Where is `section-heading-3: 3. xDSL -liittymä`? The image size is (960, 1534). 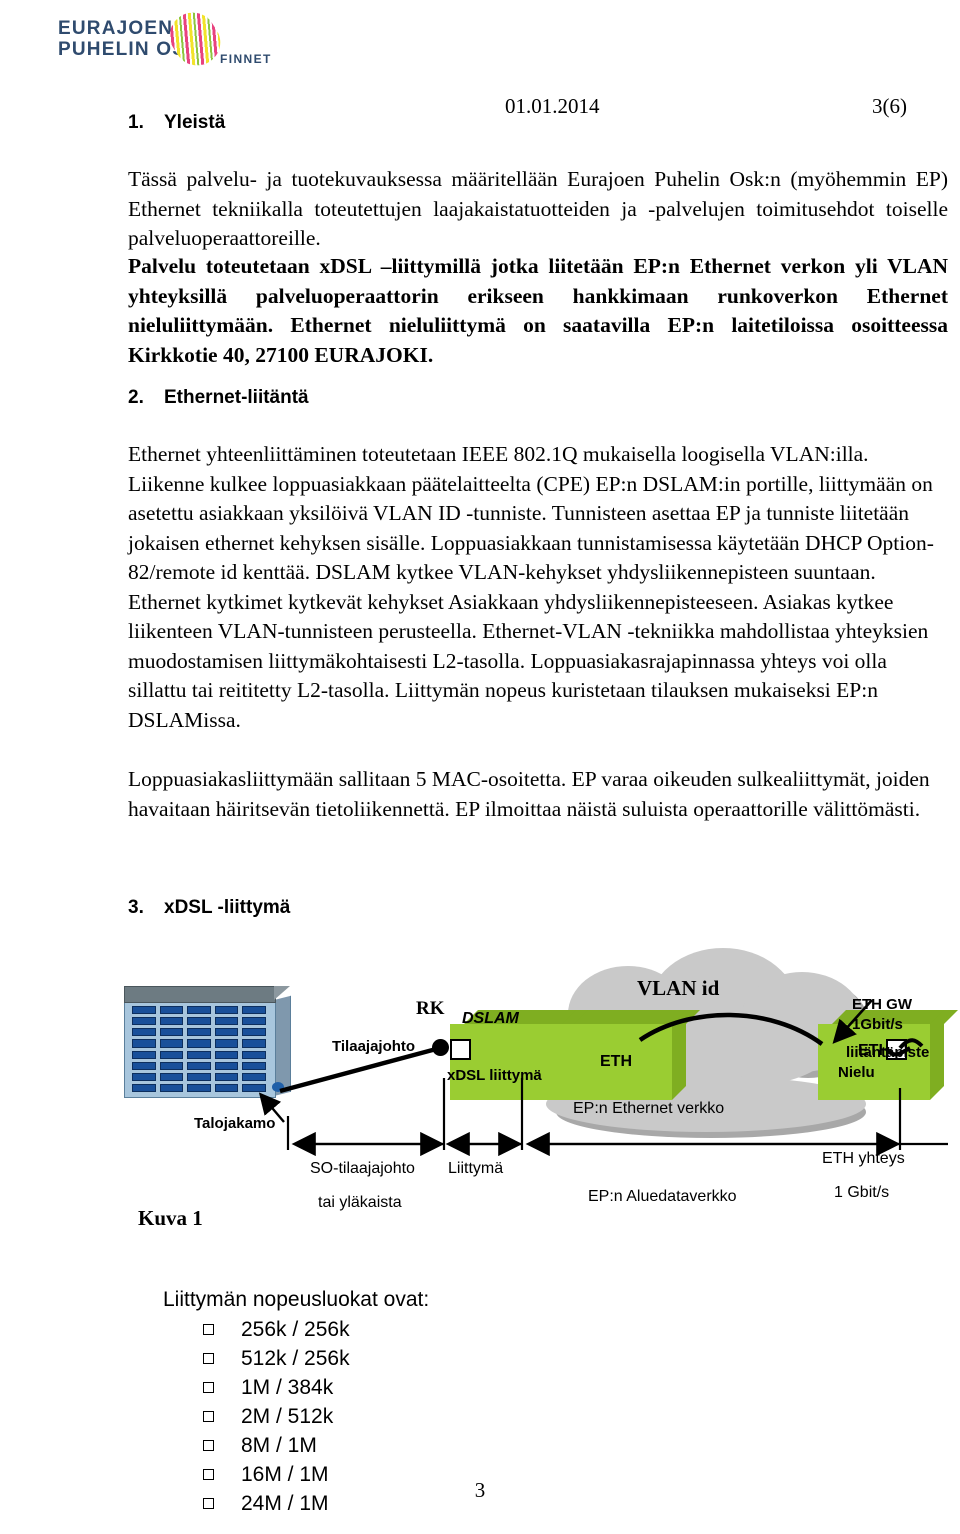
section-heading-3: 3. xDSL -liittymä is located at coordinates (209, 908).